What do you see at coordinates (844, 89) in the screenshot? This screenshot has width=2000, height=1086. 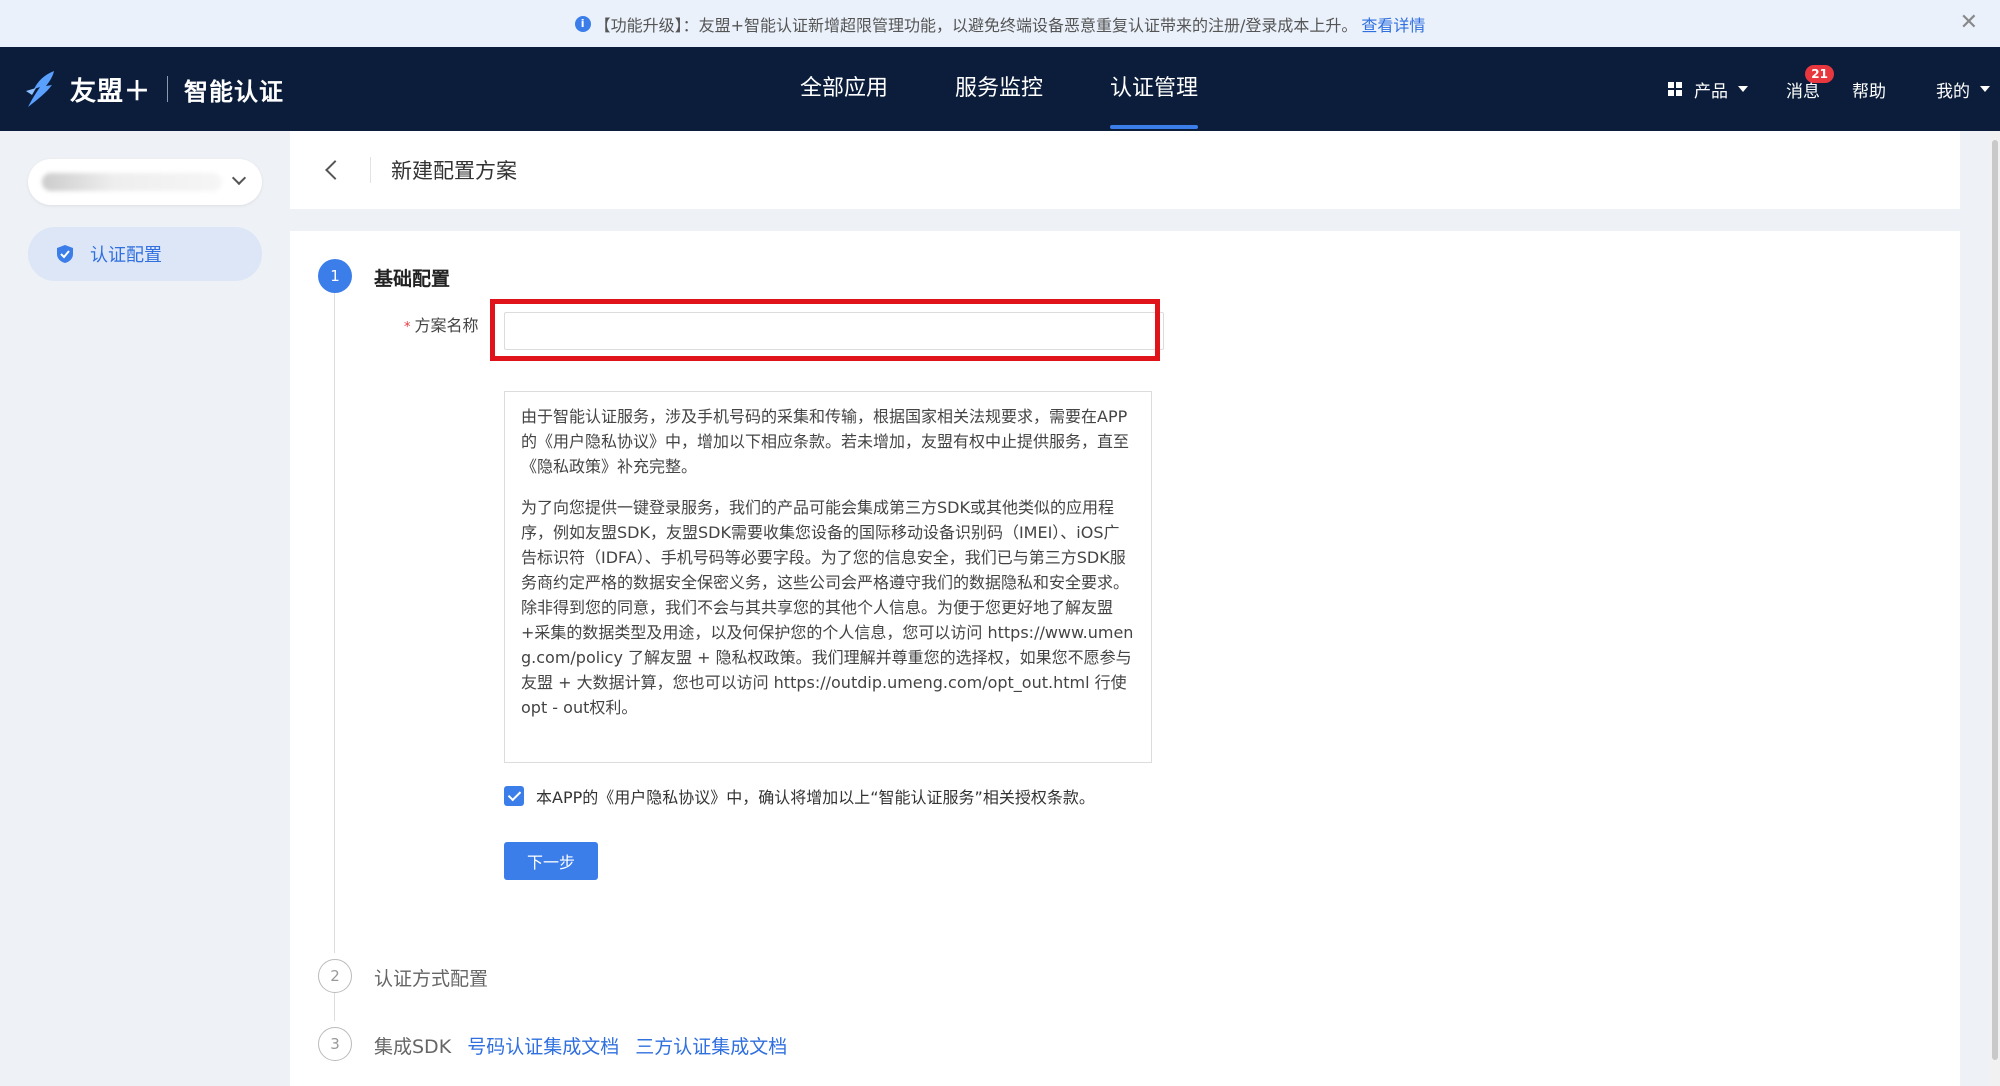 I see `tab-all-apps: 全部应用` at bounding box center [844, 89].